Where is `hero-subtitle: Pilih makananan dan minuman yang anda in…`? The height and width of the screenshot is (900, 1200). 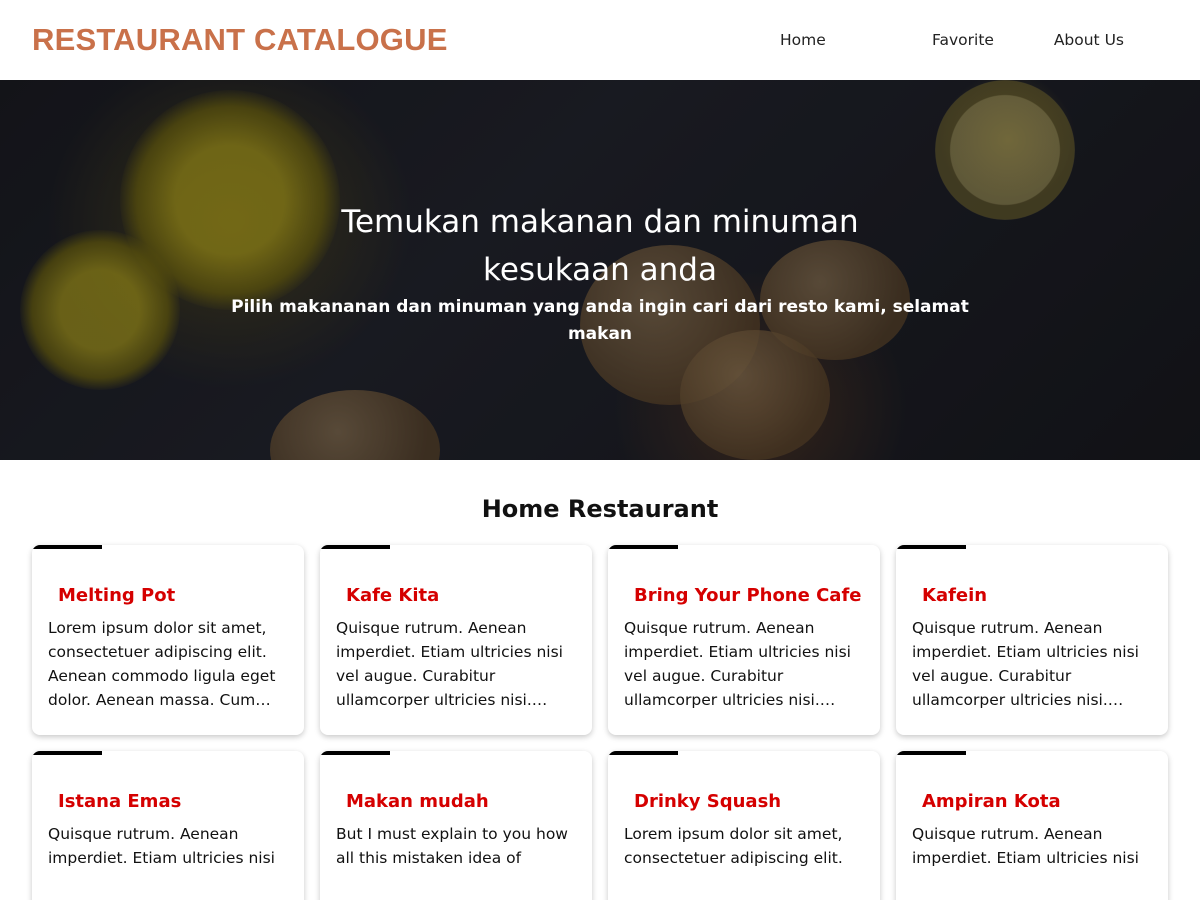 hero-subtitle: Pilih makananan dan minuman yang anda in… is located at coordinates (600, 320).